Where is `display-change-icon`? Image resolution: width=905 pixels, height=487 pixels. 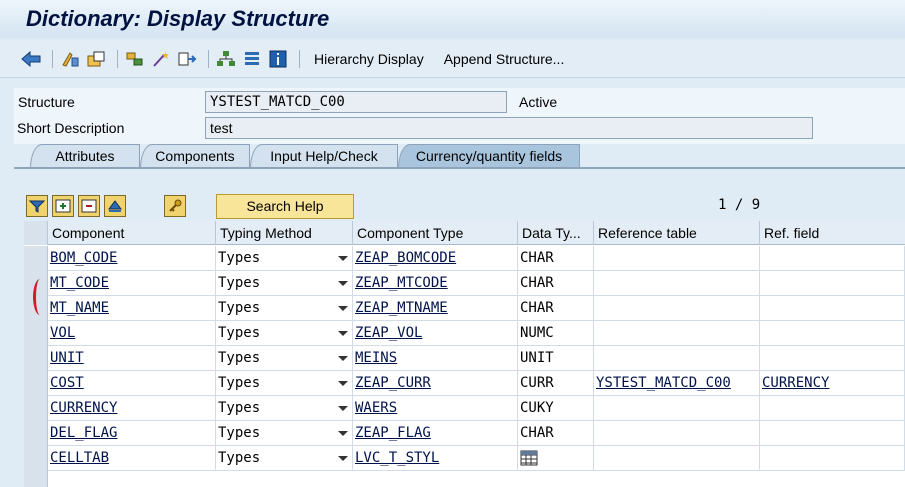
display-change-icon is located at coordinates (70, 59).